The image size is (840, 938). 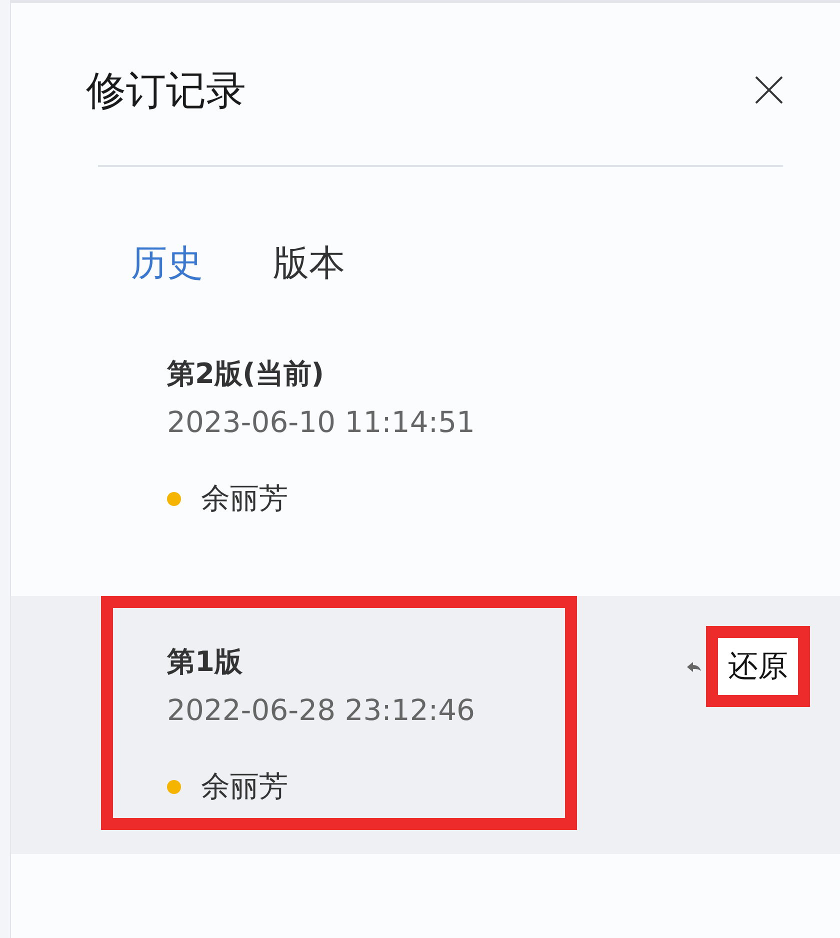 What do you see at coordinates (205, 662) in the screenshot?
I see `version-name: 第1版` at bounding box center [205, 662].